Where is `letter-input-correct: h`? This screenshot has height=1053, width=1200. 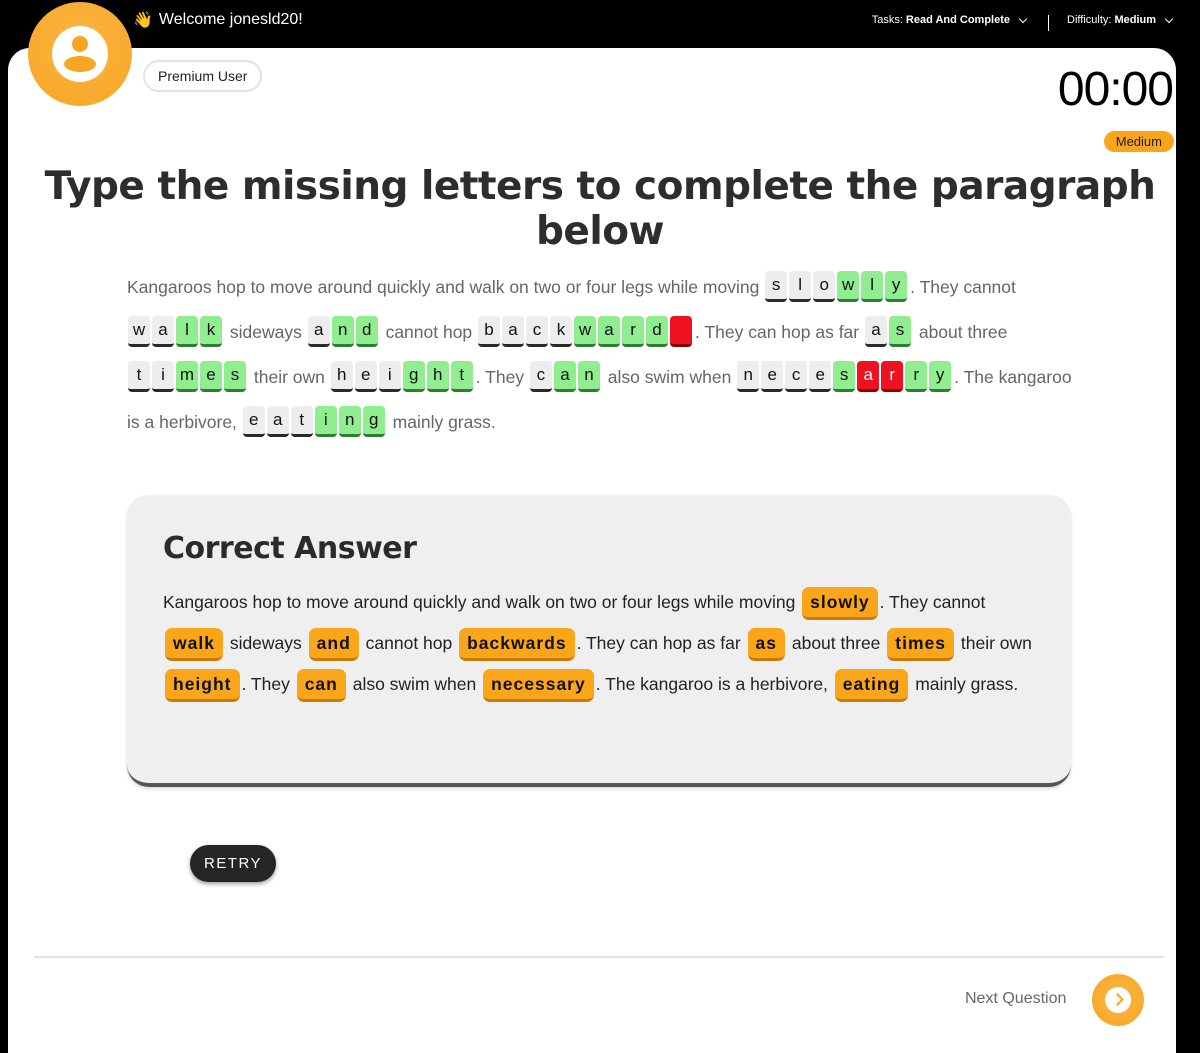
letter-input-correct: h is located at coordinates (437, 376).